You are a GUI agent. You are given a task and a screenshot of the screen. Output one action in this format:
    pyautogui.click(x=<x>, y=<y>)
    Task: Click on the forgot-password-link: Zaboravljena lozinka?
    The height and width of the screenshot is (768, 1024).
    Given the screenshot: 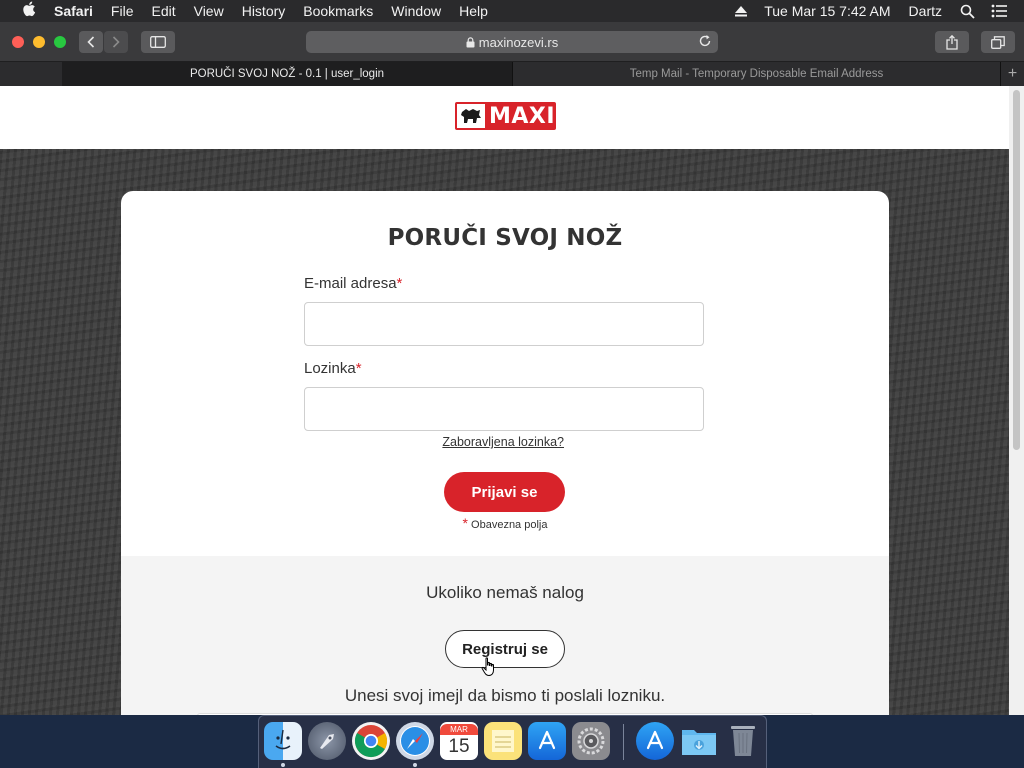 What is the action you would take?
    pyautogui.click(x=504, y=442)
    